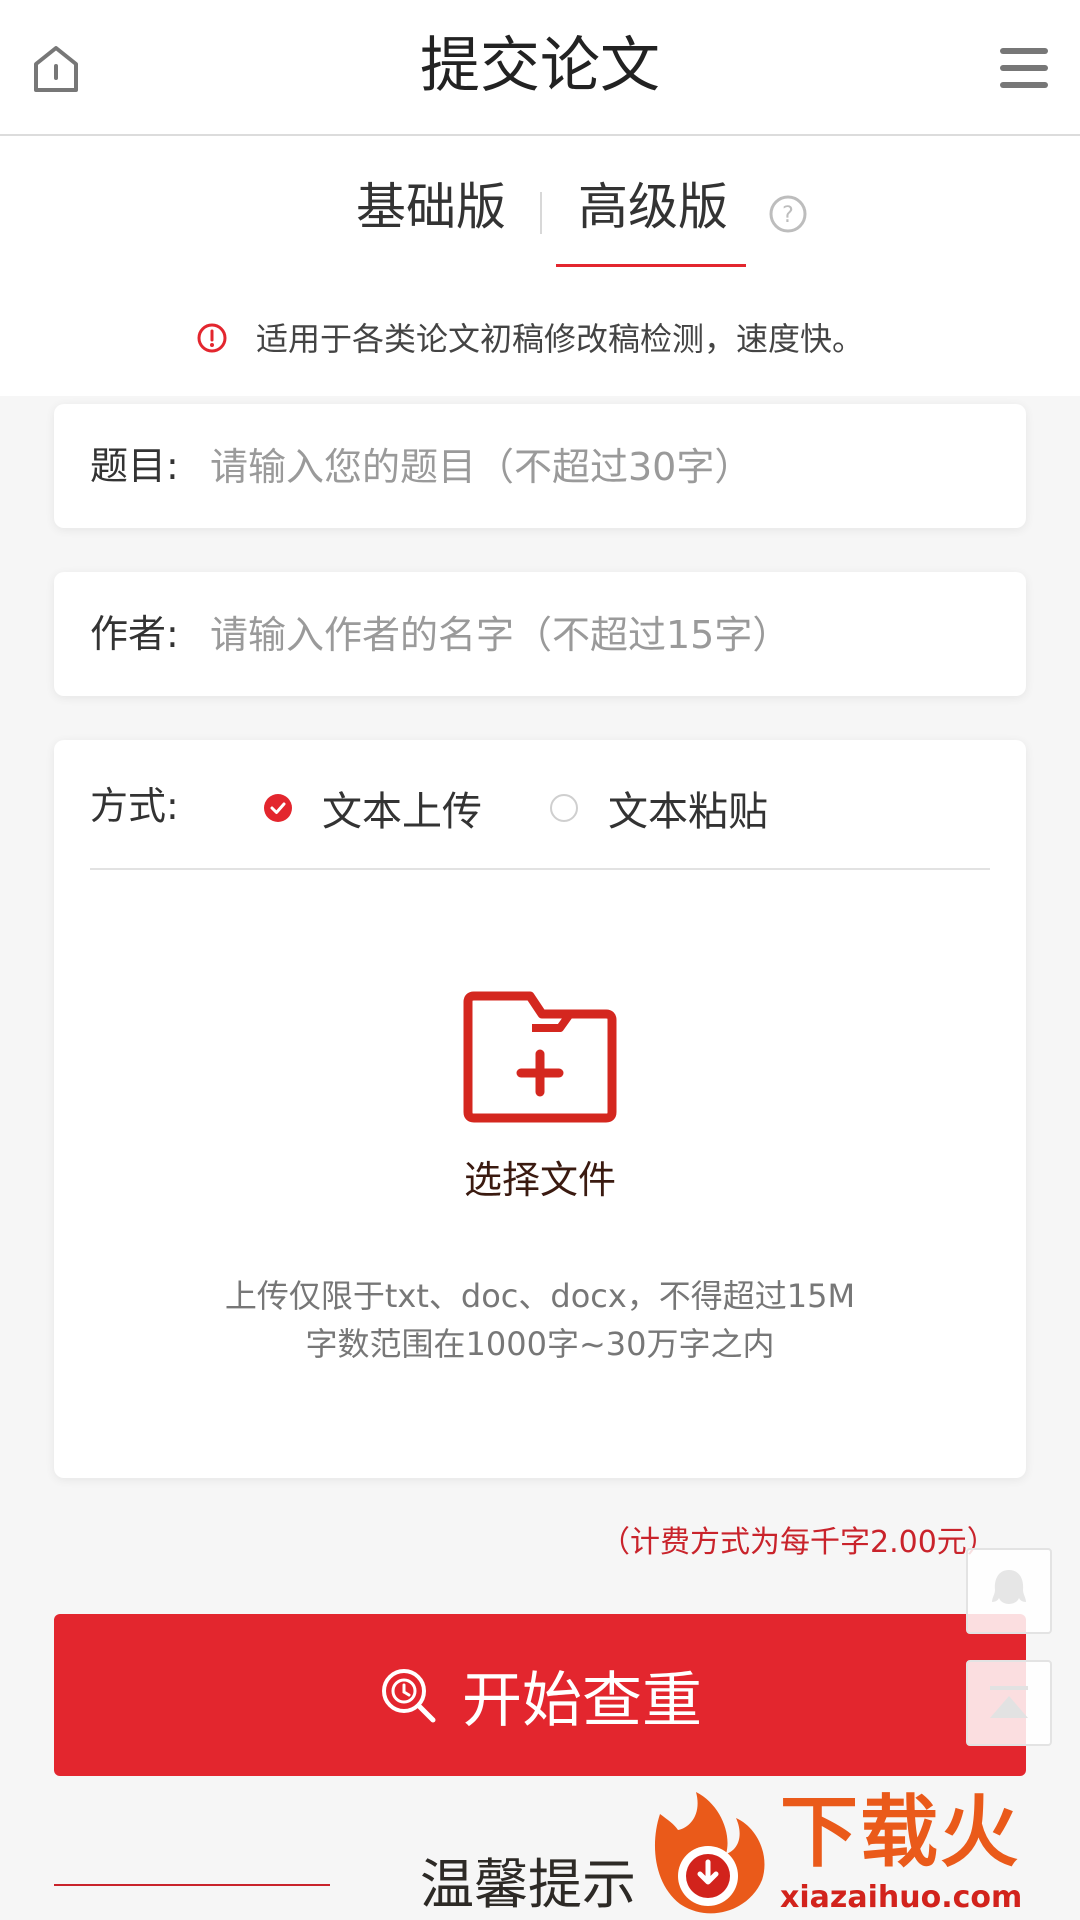 Image resolution: width=1080 pixels, height=1920 pixels. What do you see at coordinates (560, 339) in the screenshot?
I see `notice-text: 适用于各类论文初稿修改稿检测，速度快。` at bounding box center [560, 339].